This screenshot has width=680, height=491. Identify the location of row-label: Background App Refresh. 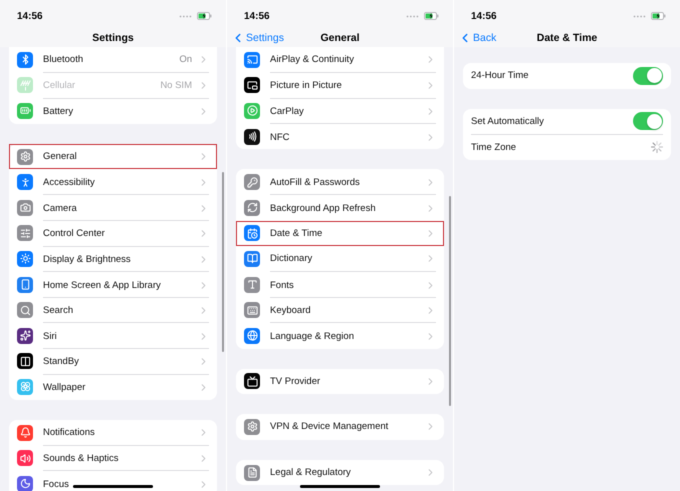
(323, 208).